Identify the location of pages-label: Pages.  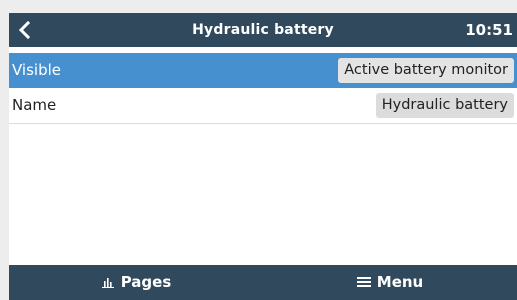
(146, 282).